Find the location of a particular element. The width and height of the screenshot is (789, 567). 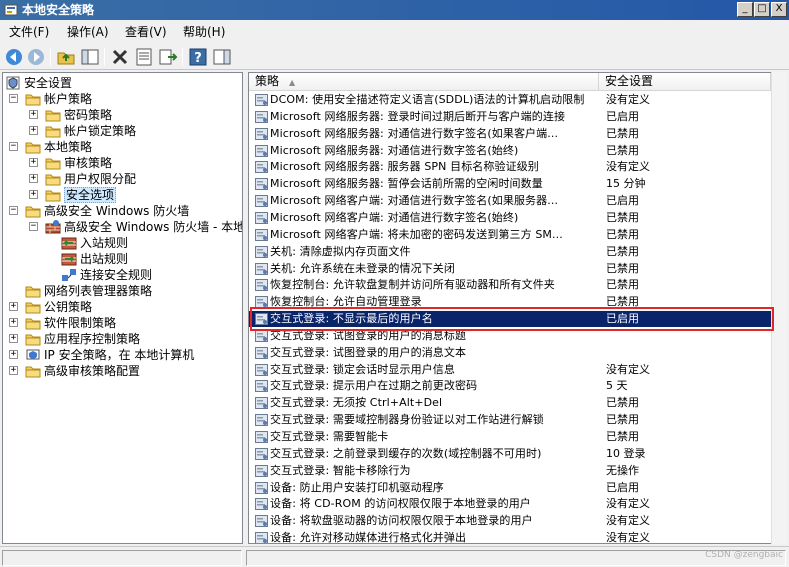

policy-row: 设备: 防止用户安装打印机驱动程序 已启用 is located at coordinates (517, 488).